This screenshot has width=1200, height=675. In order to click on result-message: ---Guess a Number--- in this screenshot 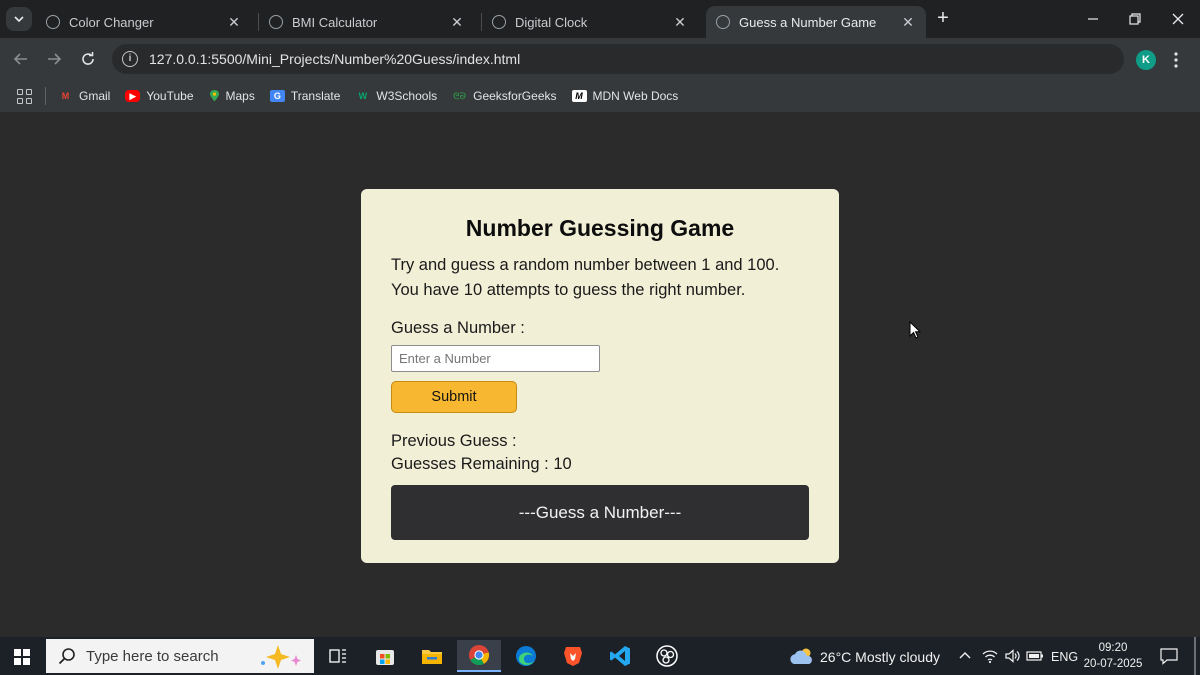, I will do `click(600, 512)`.